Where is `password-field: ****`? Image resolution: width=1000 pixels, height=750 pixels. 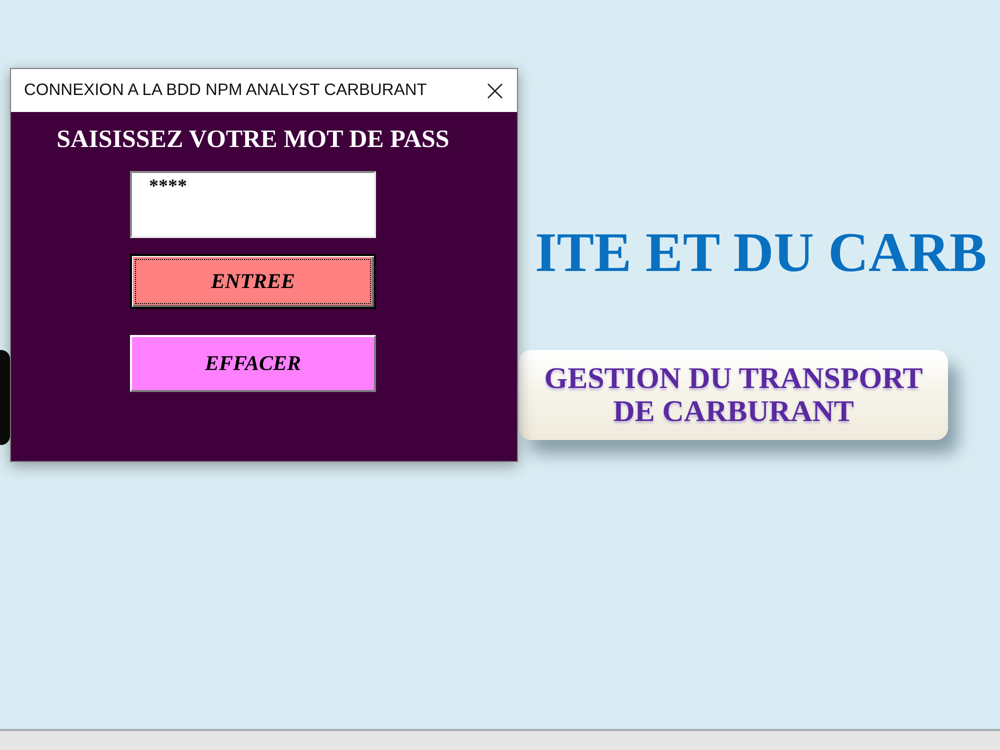
password-field: **** is located at coordinates (253, 204).